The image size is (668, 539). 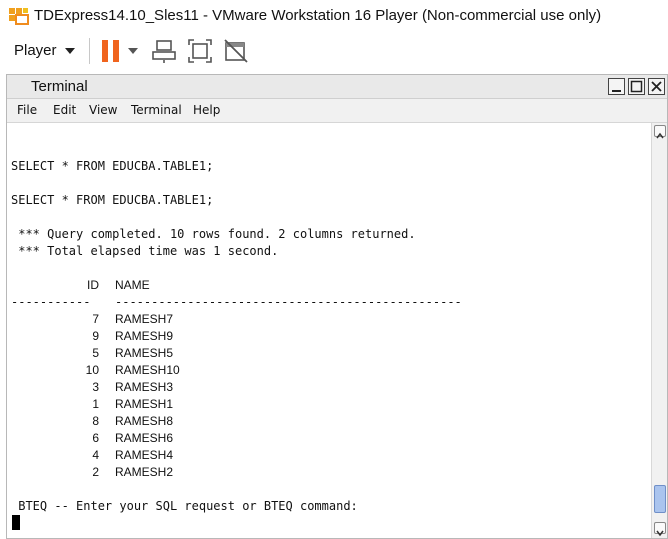 I want to click on menu-terminal: Terminal, so click(x=156, y=110).